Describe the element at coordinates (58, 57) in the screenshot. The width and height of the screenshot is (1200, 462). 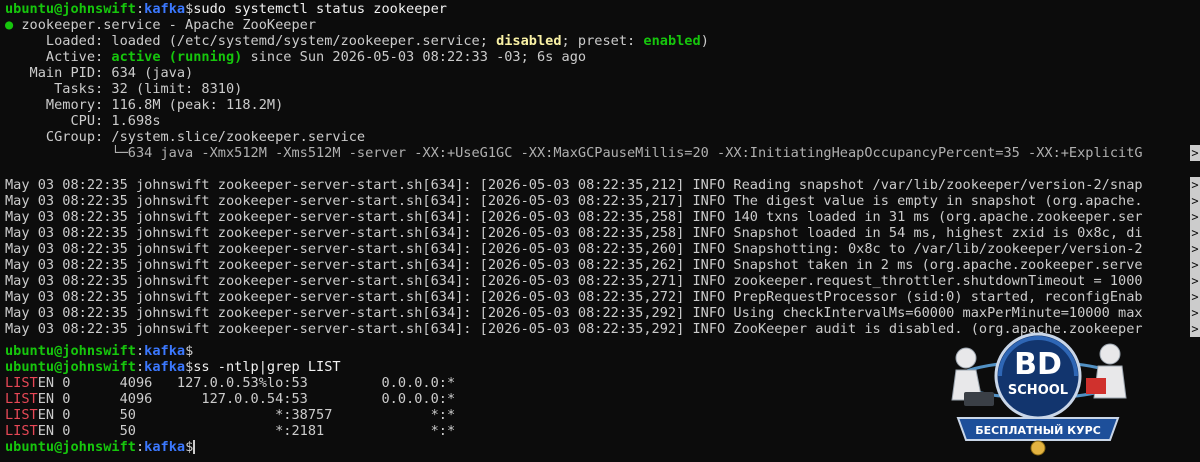
I see `active-label: Active:` at that location.